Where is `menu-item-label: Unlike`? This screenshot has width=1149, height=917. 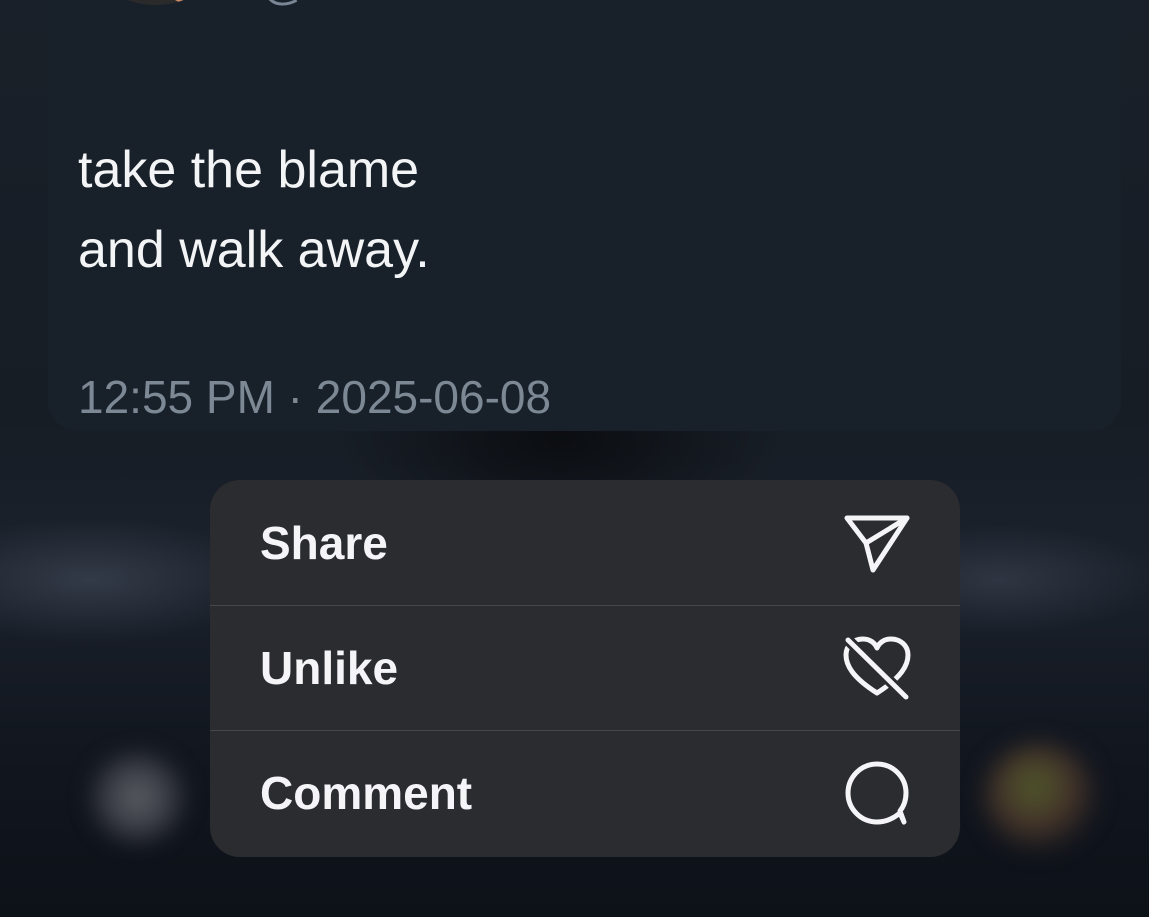 menu-item-label: Unlike is located at coordinates (329, 668).